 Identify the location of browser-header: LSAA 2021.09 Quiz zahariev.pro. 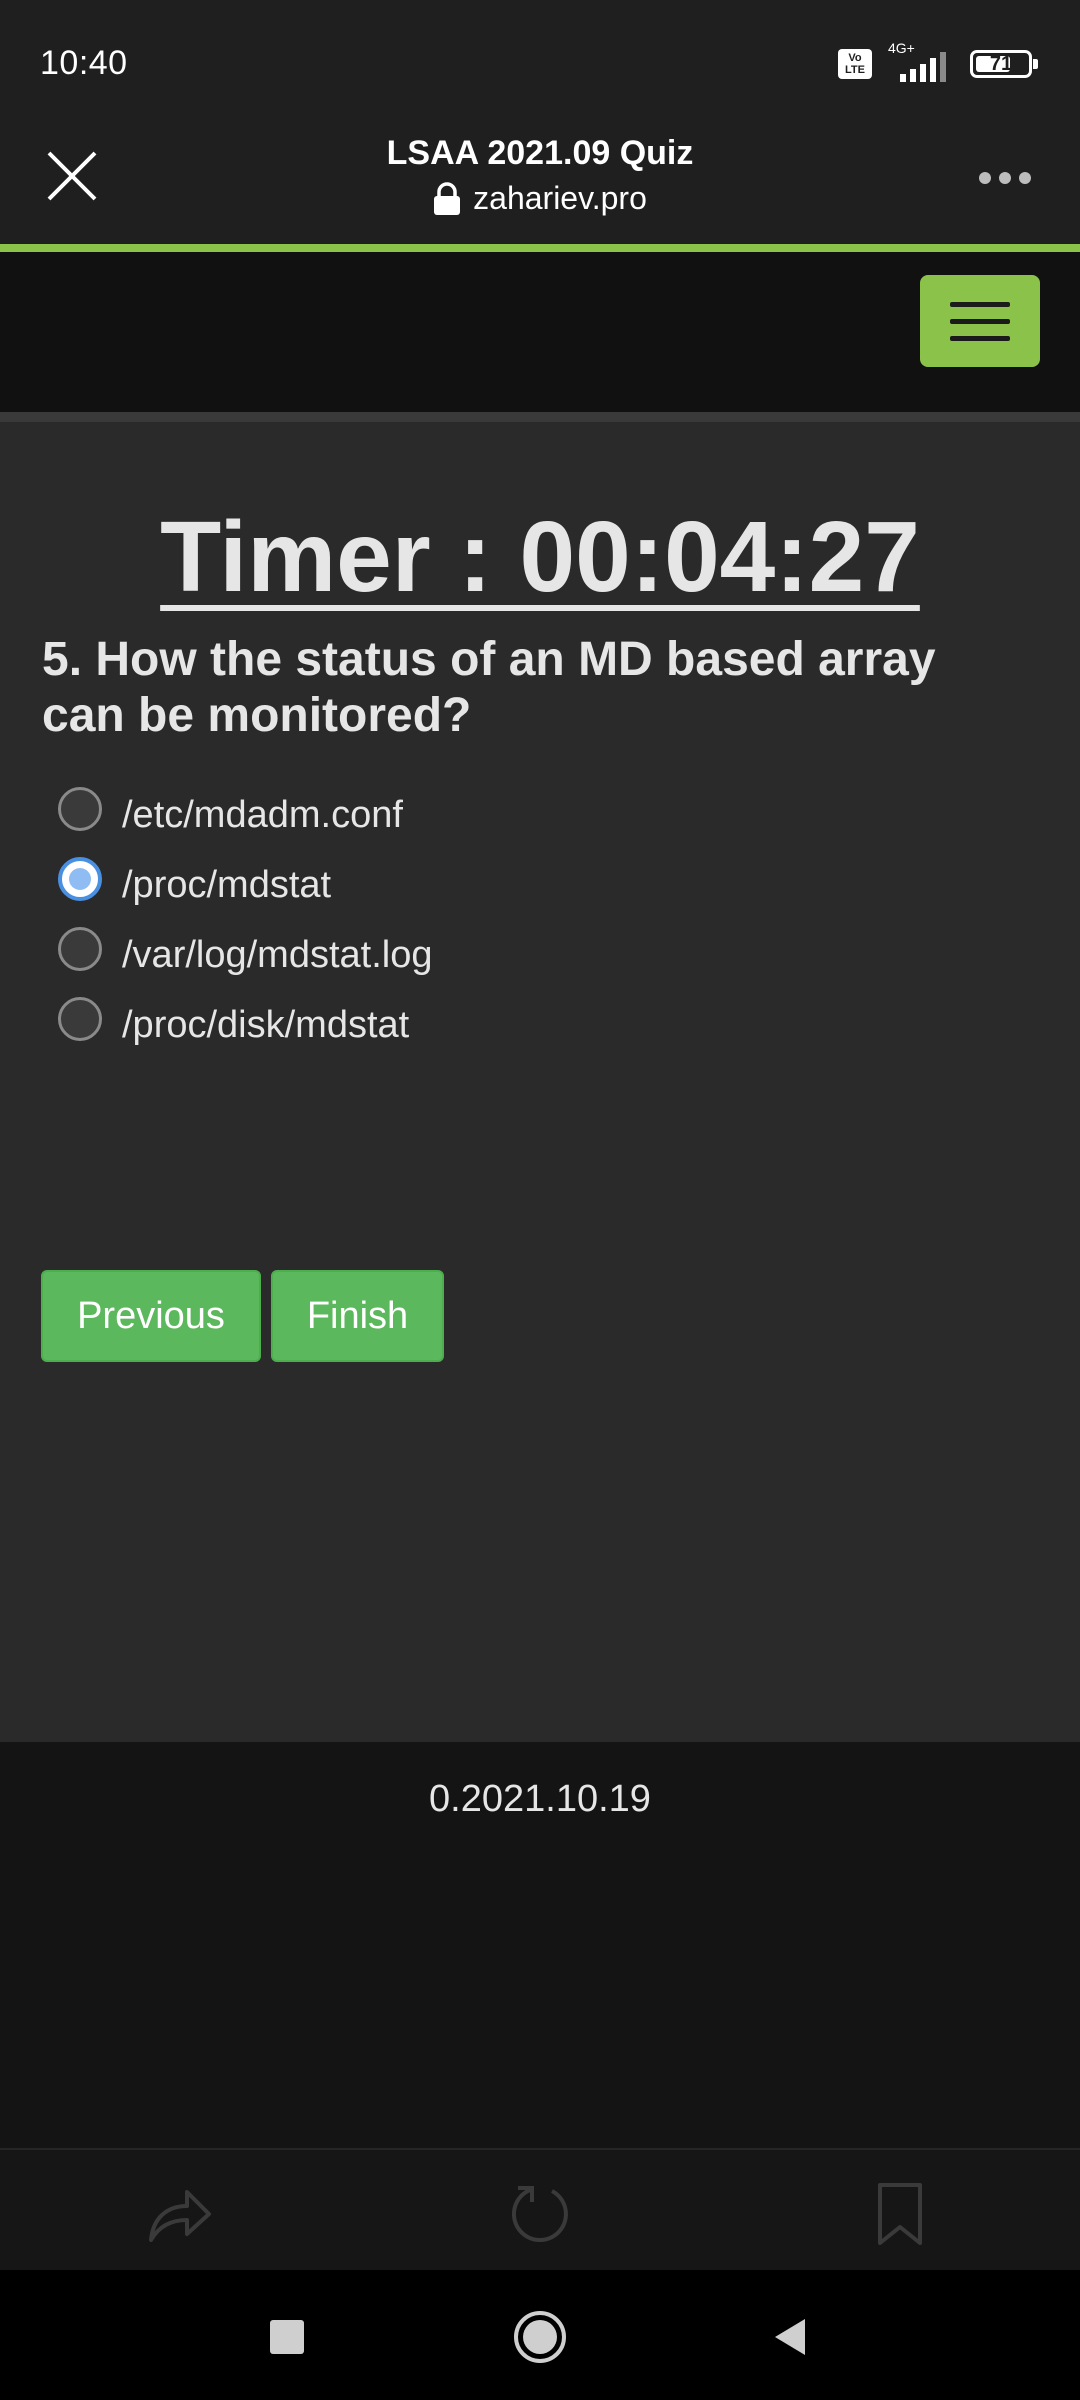
(540, 182).